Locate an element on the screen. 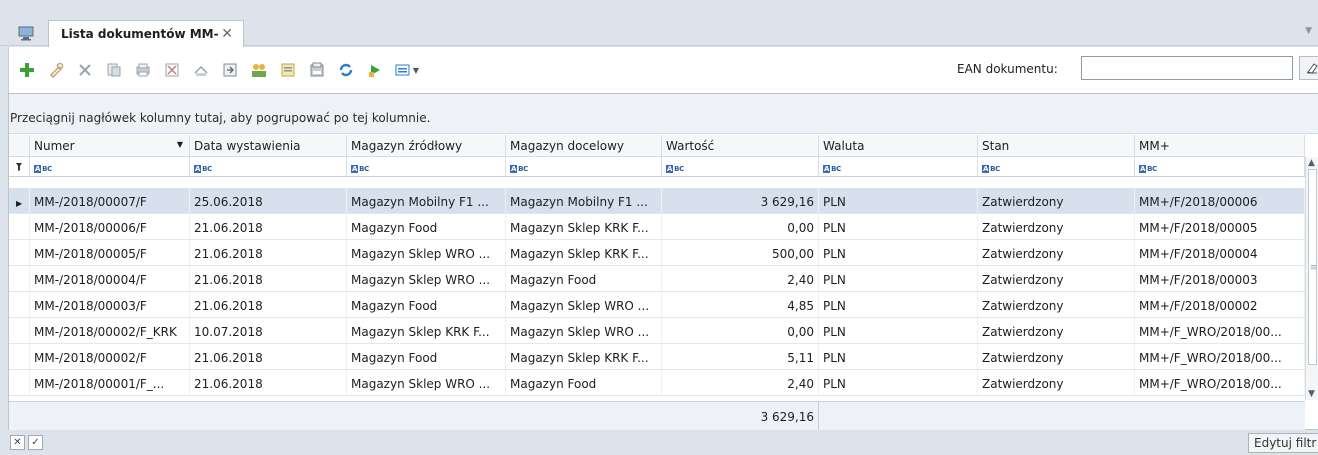 This screenshot has height=455, width=1318. copy-icon is located at coordinates (114, 70).